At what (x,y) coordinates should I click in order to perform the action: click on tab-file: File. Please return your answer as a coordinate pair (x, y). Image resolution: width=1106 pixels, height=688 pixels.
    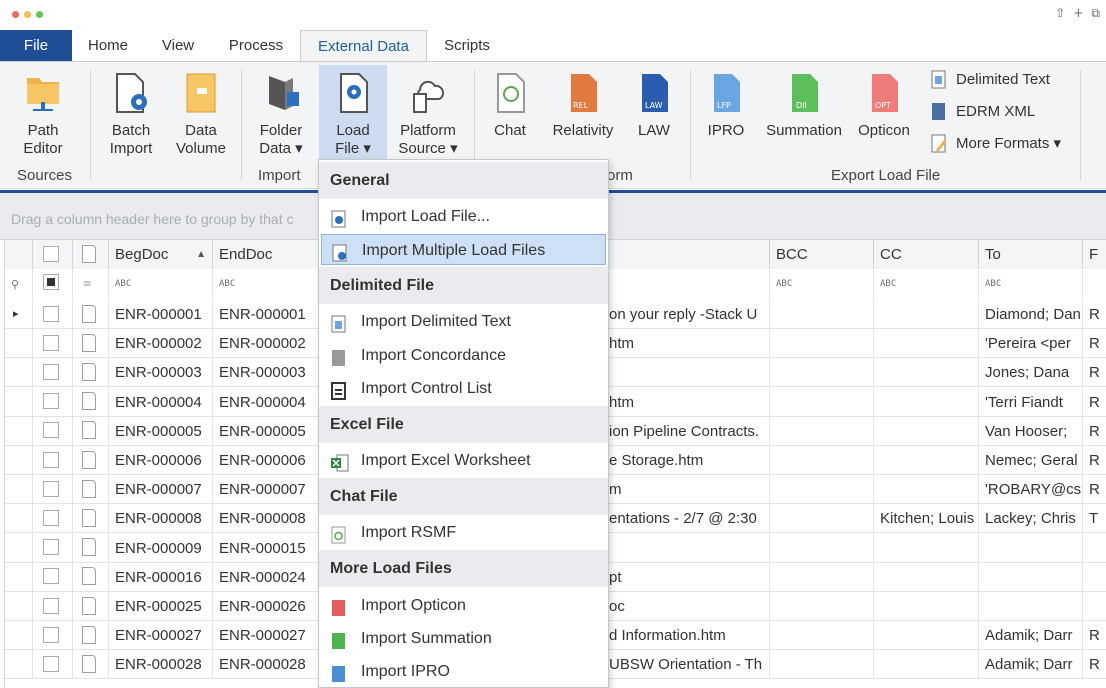
    Looking at the image, I should click on (36, 45).